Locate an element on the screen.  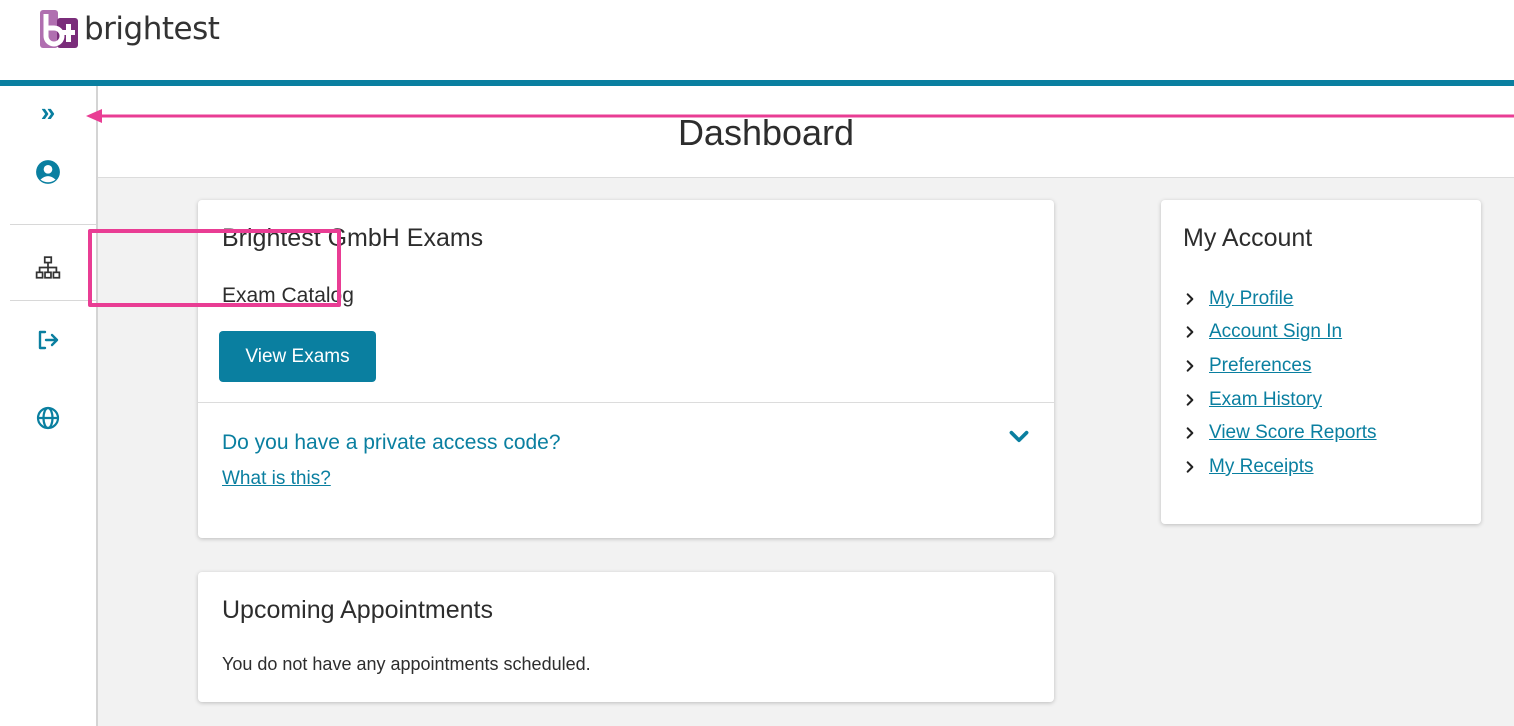
sidebar-expand-button: » is located at coordinates (48, 112).